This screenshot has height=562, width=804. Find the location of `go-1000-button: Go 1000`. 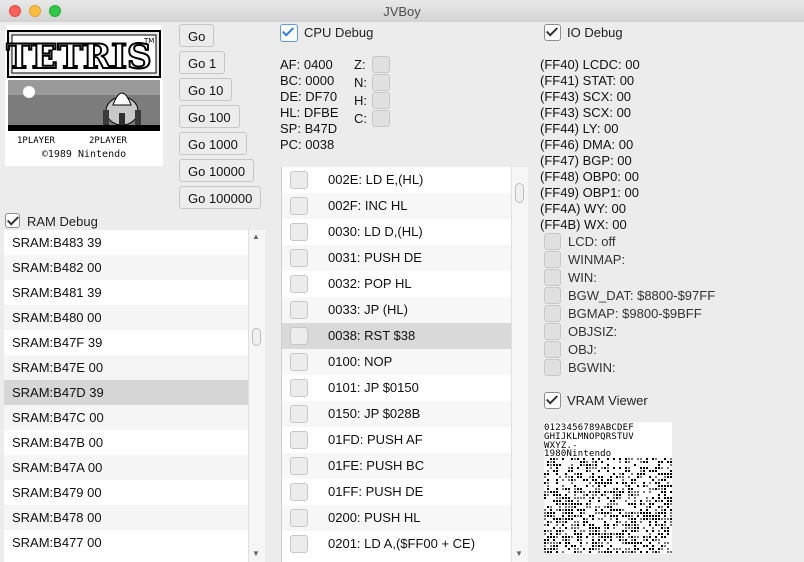

go-1000-button: Go 1000 is located at coordinates (213, 143).